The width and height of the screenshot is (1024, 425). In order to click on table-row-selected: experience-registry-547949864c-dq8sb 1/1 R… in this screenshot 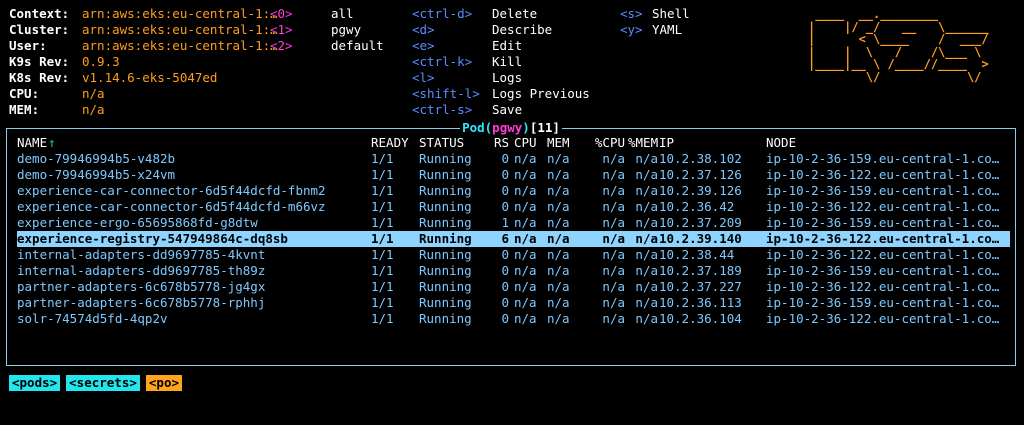, I will do `click(513, 239)`.